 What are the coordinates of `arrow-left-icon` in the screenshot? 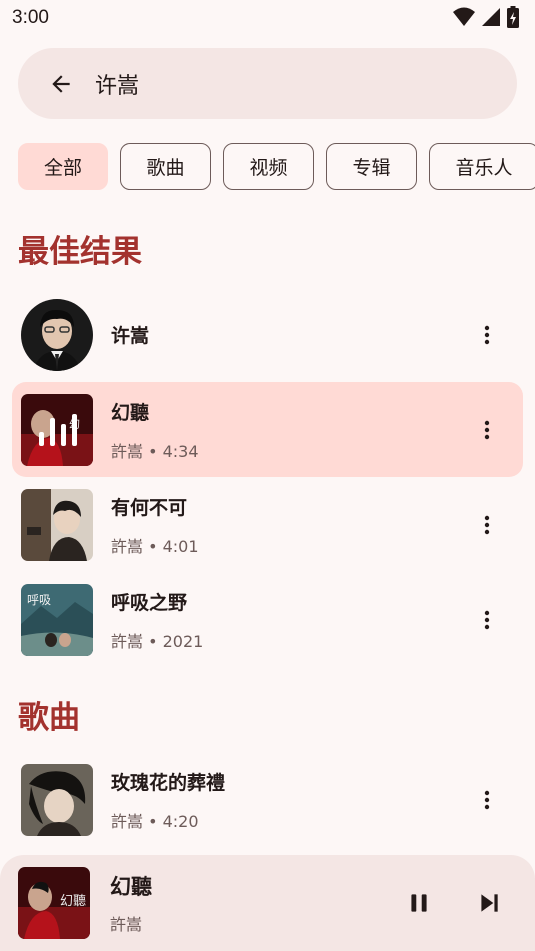 It's located at (61, 83).